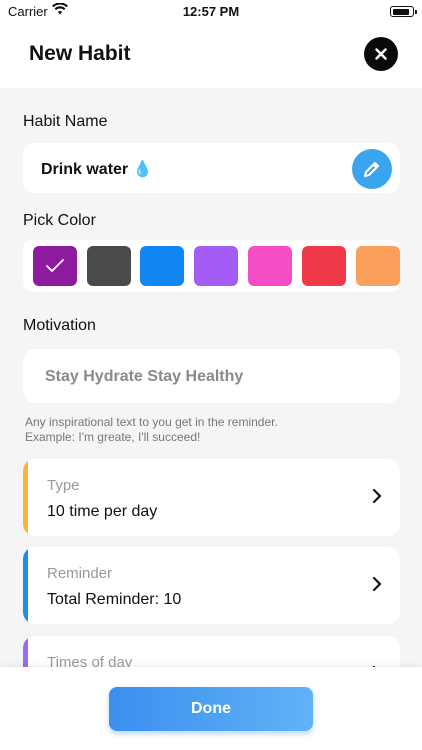 This screenshot has width=422, height=750. I want to click on done-button: Done, so click(211, 709).